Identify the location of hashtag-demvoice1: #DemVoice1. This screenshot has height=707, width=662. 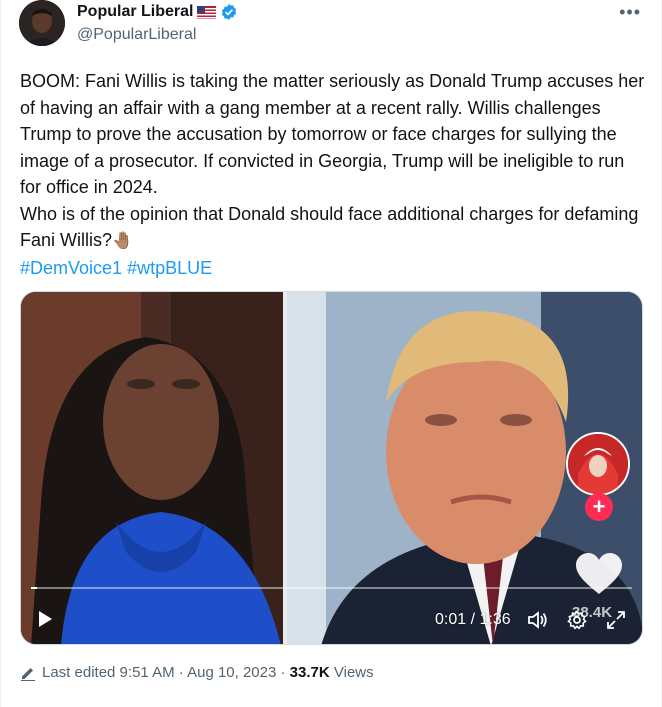
(71, 268).